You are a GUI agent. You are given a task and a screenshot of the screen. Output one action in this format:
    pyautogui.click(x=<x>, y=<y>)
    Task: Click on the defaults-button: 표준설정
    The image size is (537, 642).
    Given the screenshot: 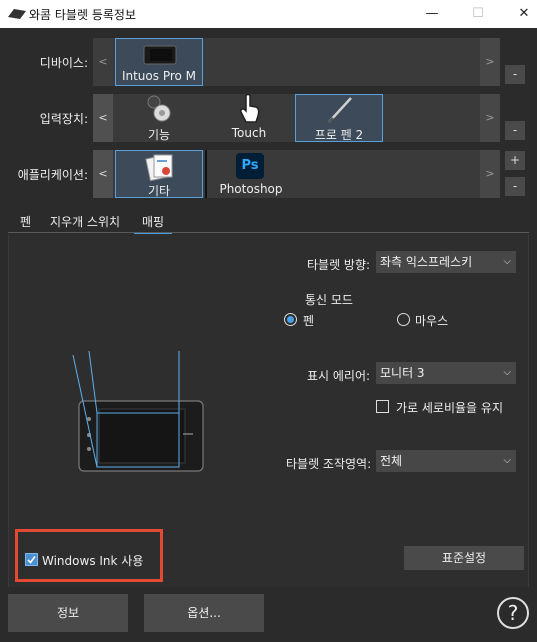 What is the action you would take?
    pyautogui.click(x=464, y=558)
    